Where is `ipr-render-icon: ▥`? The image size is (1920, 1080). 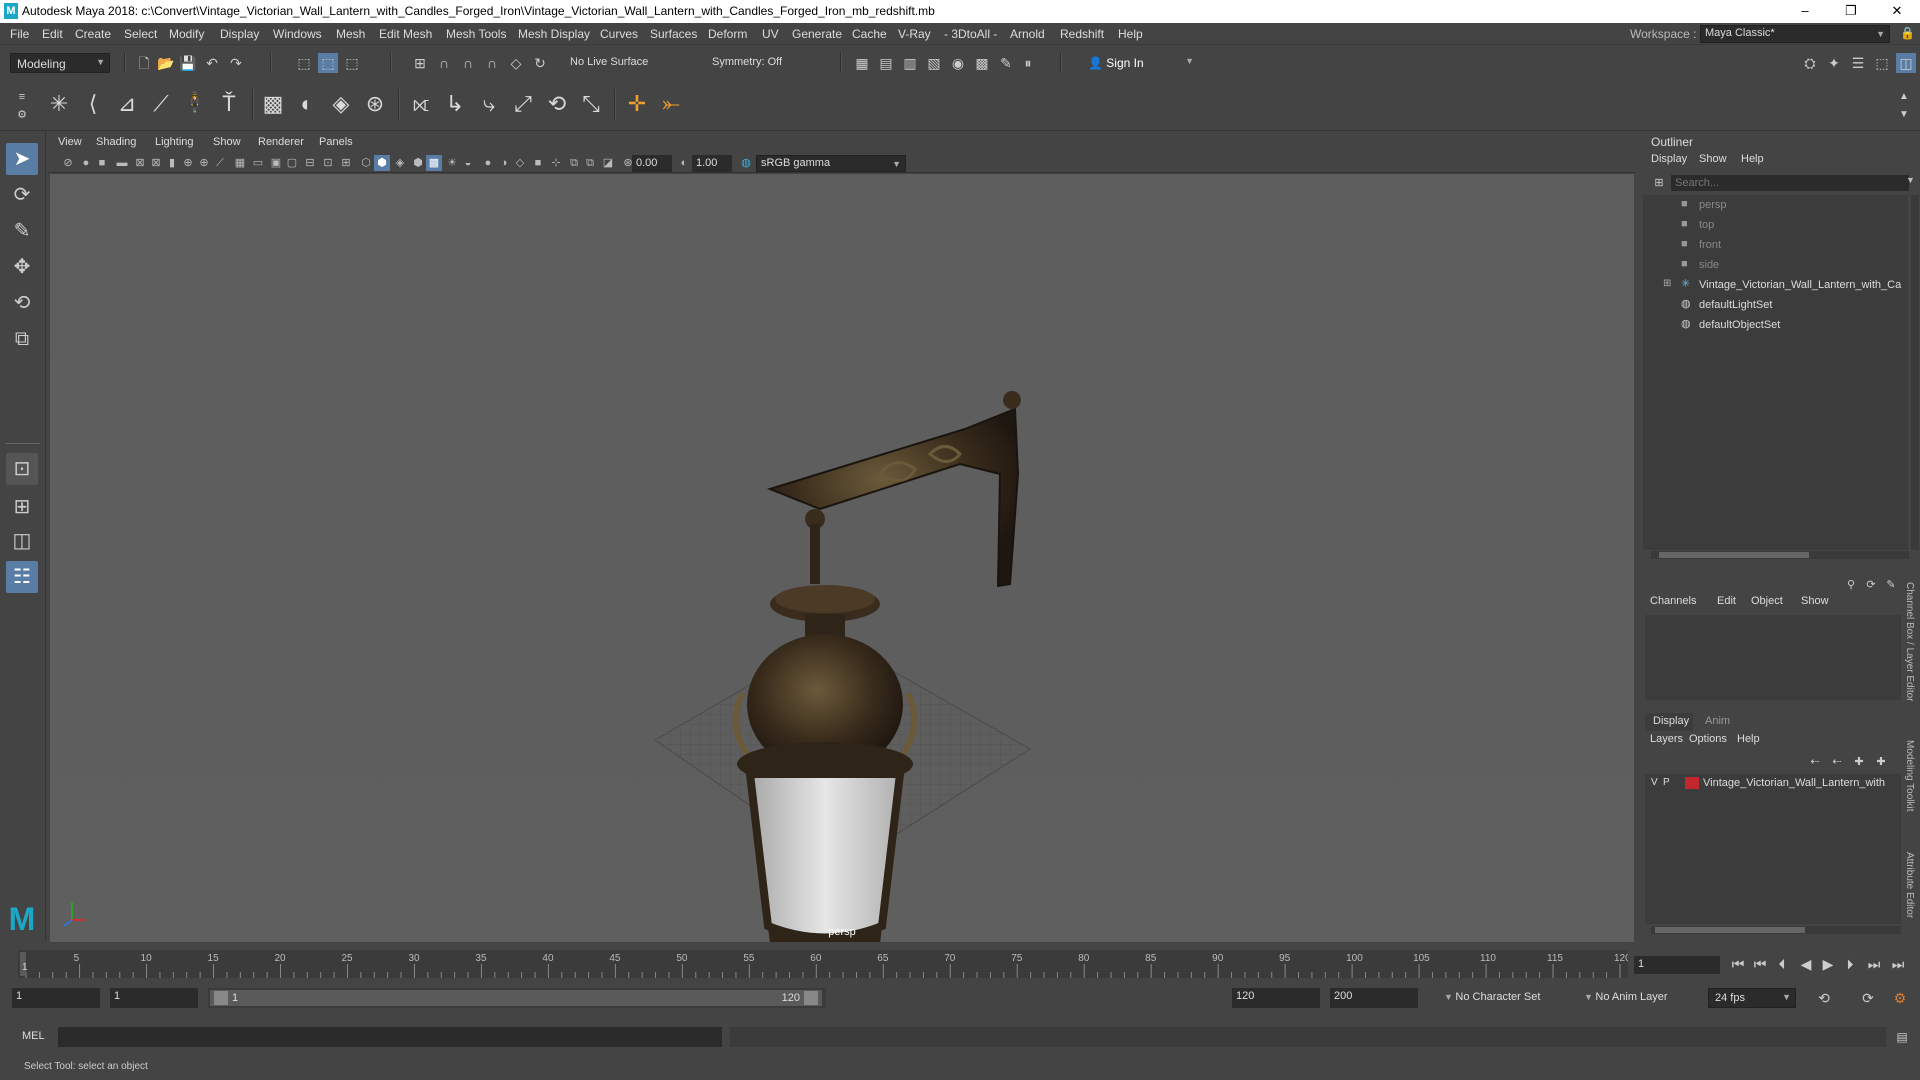 ipr-render-icon: ▥ is located at coordinates (910, 63).